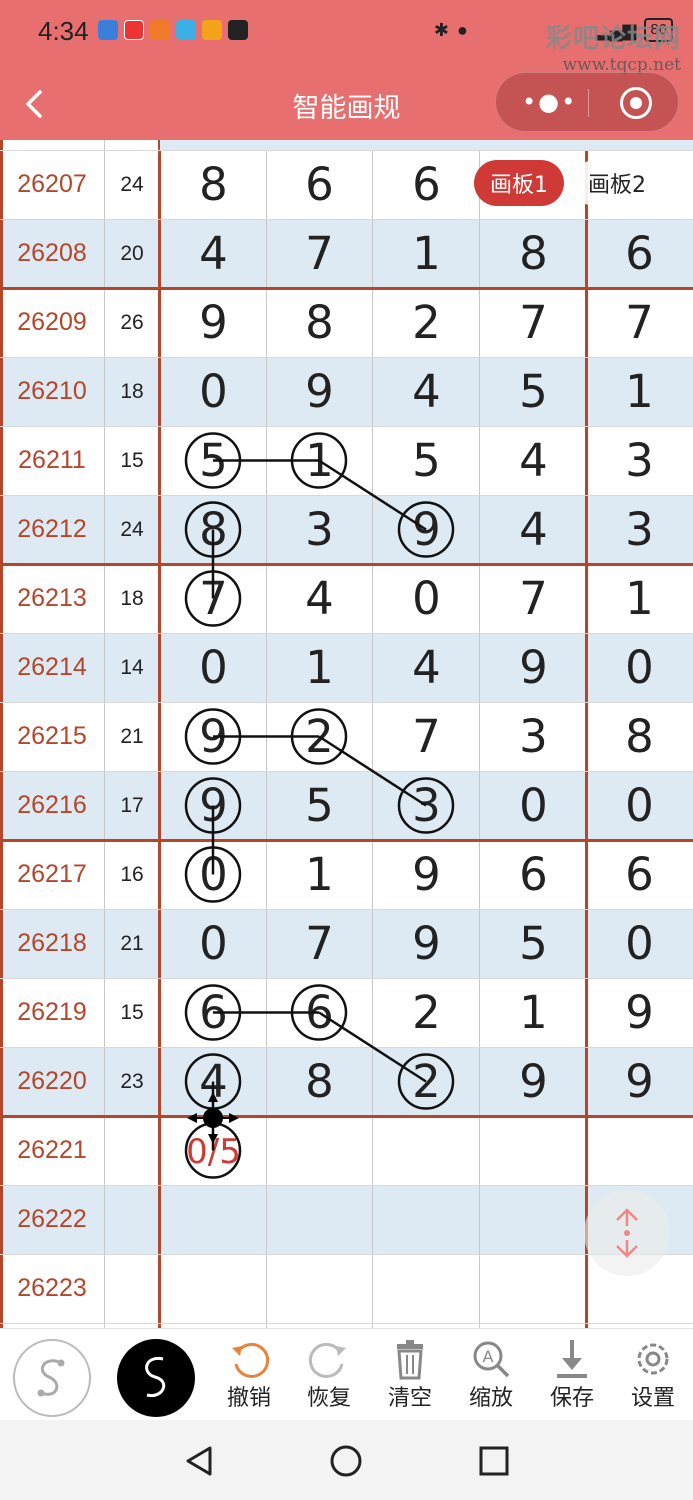 This screenshot has height=1500, width=693. I want to click on status-time: 4:34, so click(63, 31).